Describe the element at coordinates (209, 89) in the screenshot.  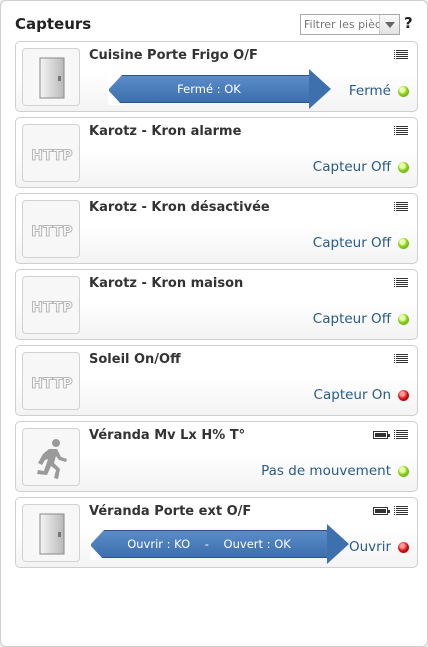
I see `annotation-label: Fermé : OK` at that location.